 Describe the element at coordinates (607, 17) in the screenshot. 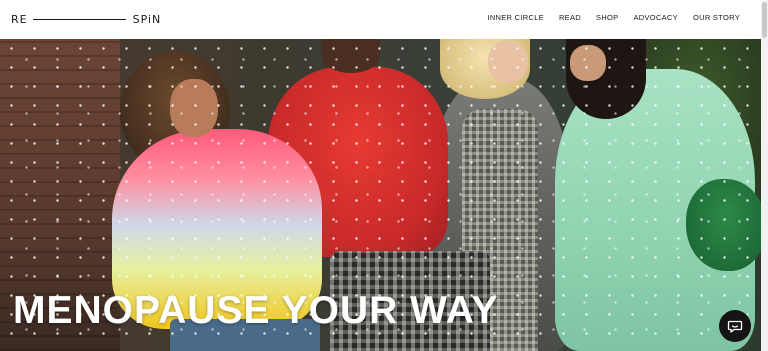

I see `nav-item-shop: SHOP` at that location.